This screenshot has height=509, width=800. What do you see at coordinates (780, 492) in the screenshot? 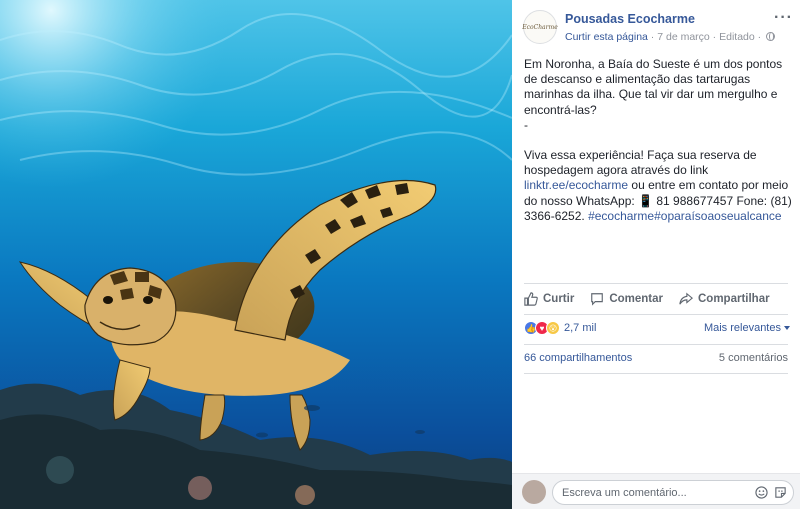
I see `sticker-icon` at bounding box center [780, 492].